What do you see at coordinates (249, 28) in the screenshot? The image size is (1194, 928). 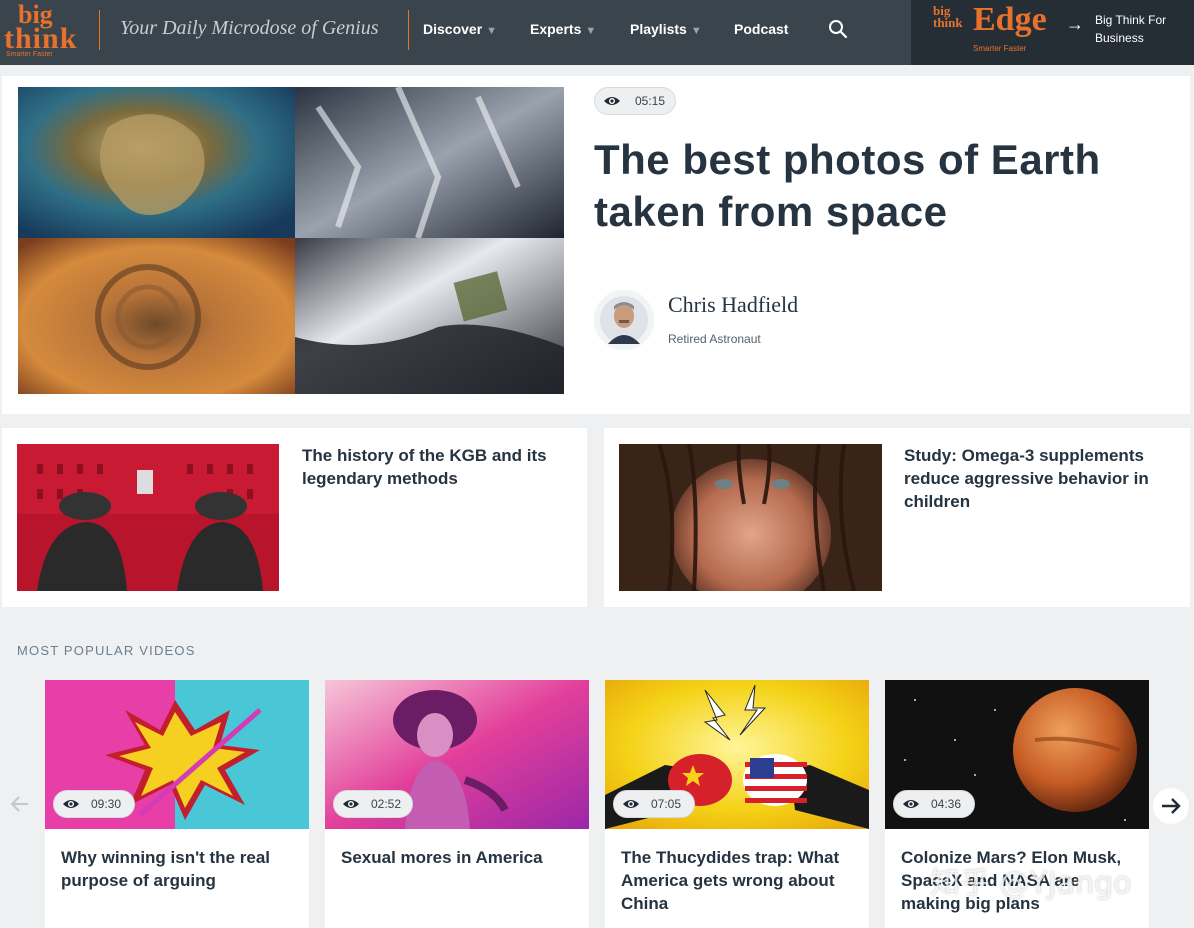 I see `site-tagline: Your Daily Microdose of Genius` at bounding box center [249, 28].